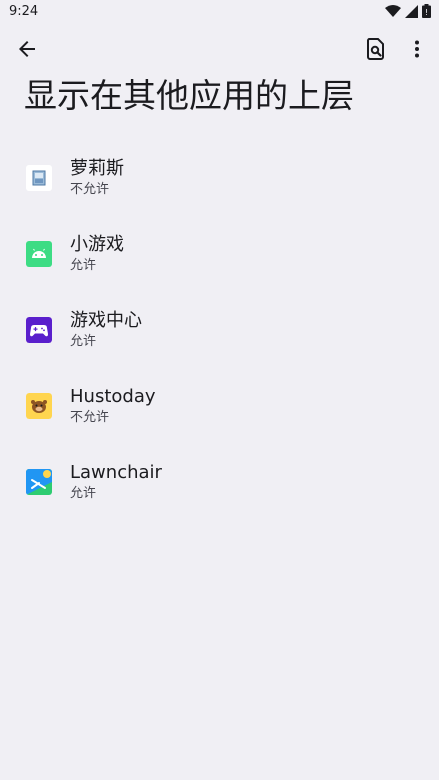 This screenshot has width=439, height=780. Describe the element at coordinates (219, 13) in the screenshot. I see `status-bar: 9:24 !` at that location.